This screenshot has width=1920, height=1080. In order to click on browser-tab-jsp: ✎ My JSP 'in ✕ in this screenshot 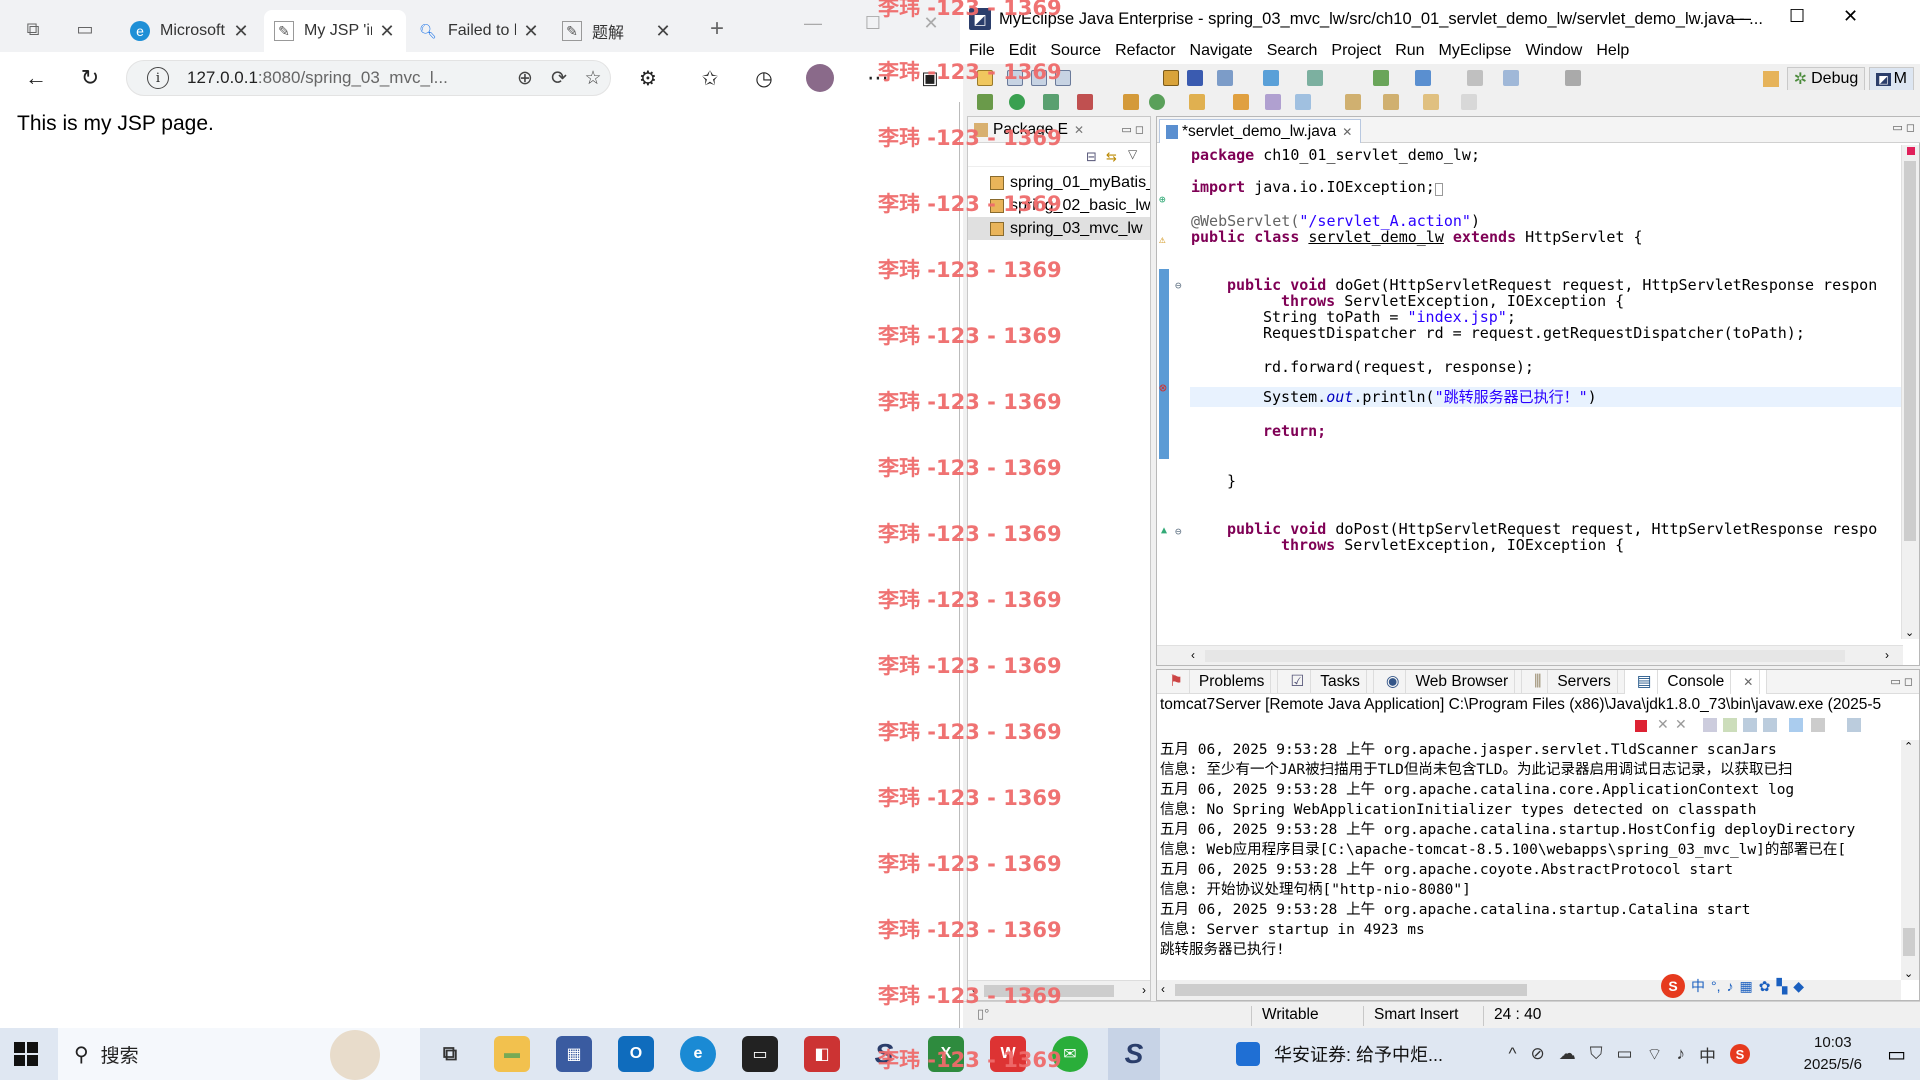, I will do `click(335, 31)`.